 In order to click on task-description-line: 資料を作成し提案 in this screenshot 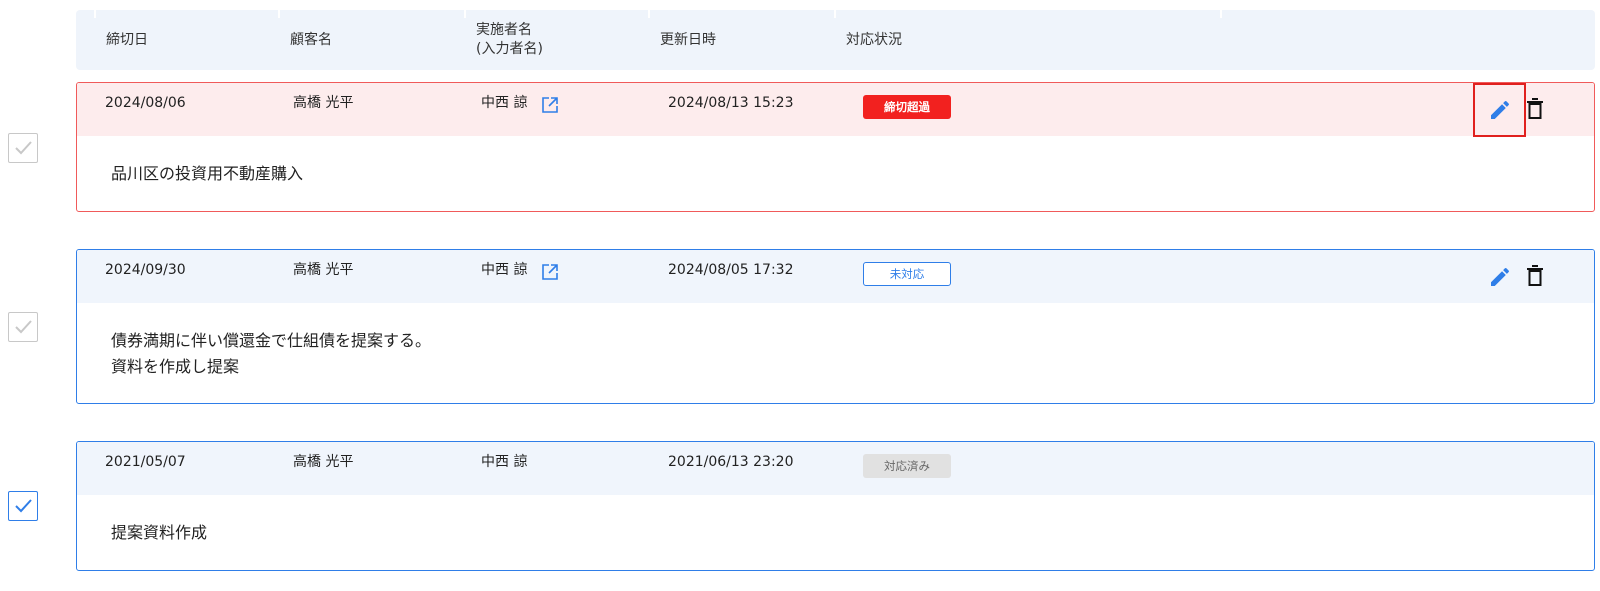, I will do `click(175, 366)`.